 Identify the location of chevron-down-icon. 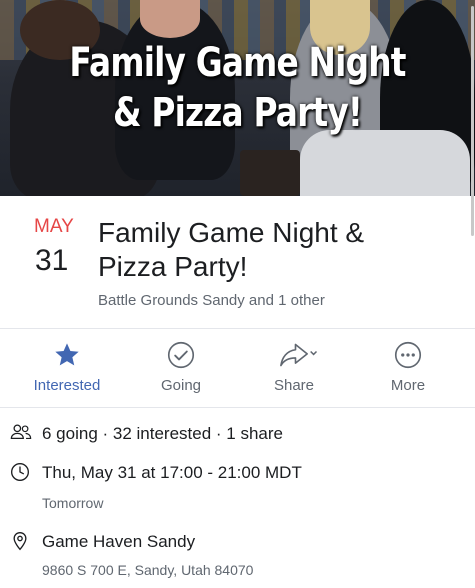
(314, 353).